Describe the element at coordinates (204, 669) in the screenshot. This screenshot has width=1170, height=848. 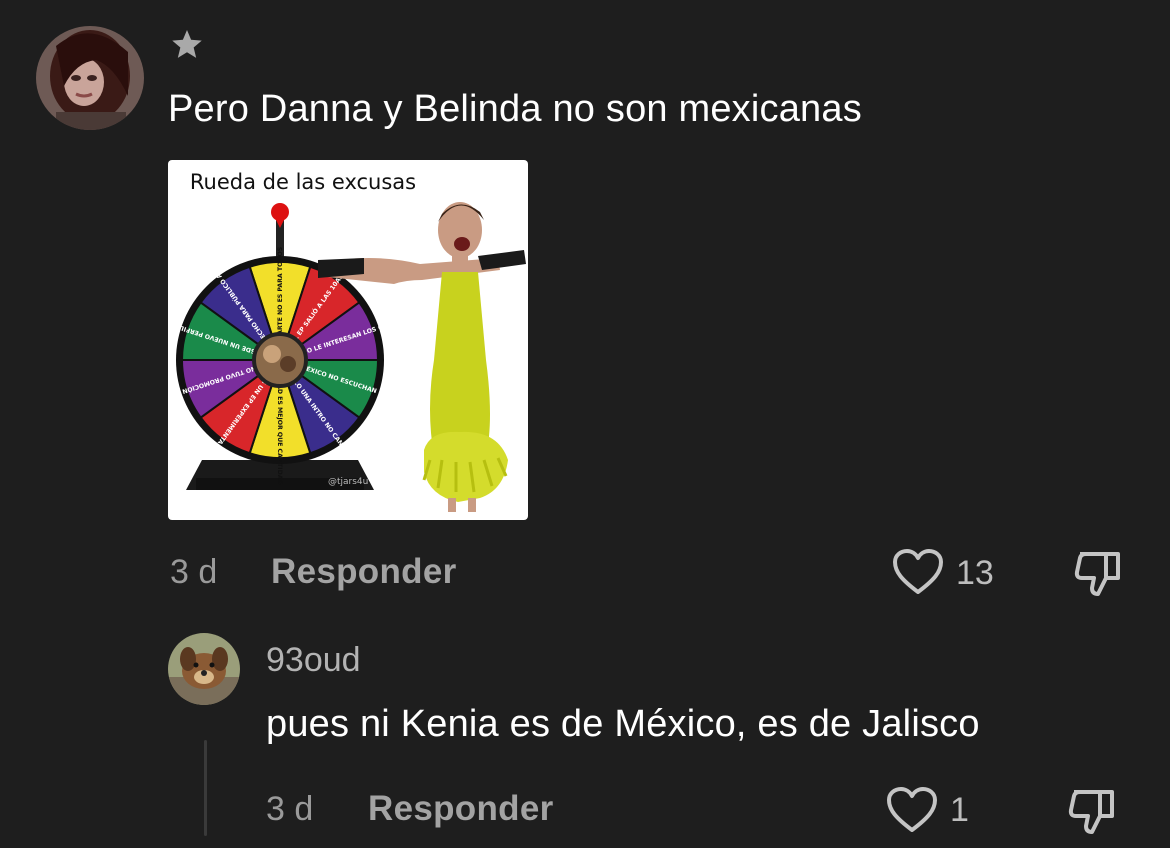
I see `reply-avatar` at that location.